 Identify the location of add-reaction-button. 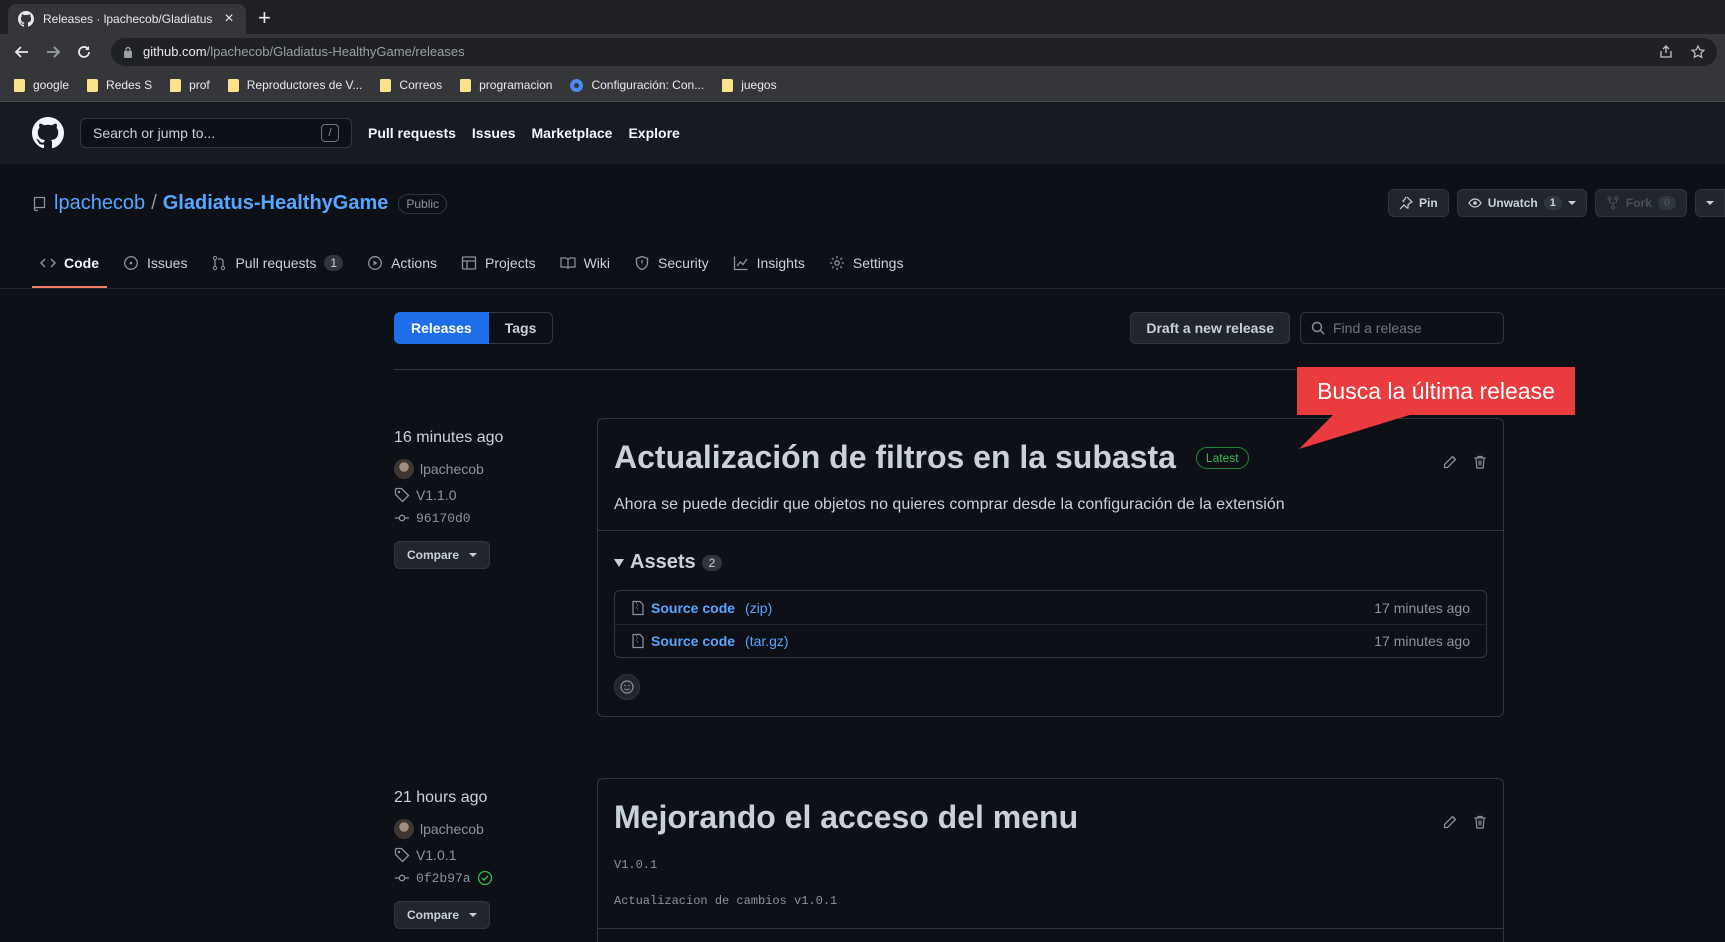
(627, 687).